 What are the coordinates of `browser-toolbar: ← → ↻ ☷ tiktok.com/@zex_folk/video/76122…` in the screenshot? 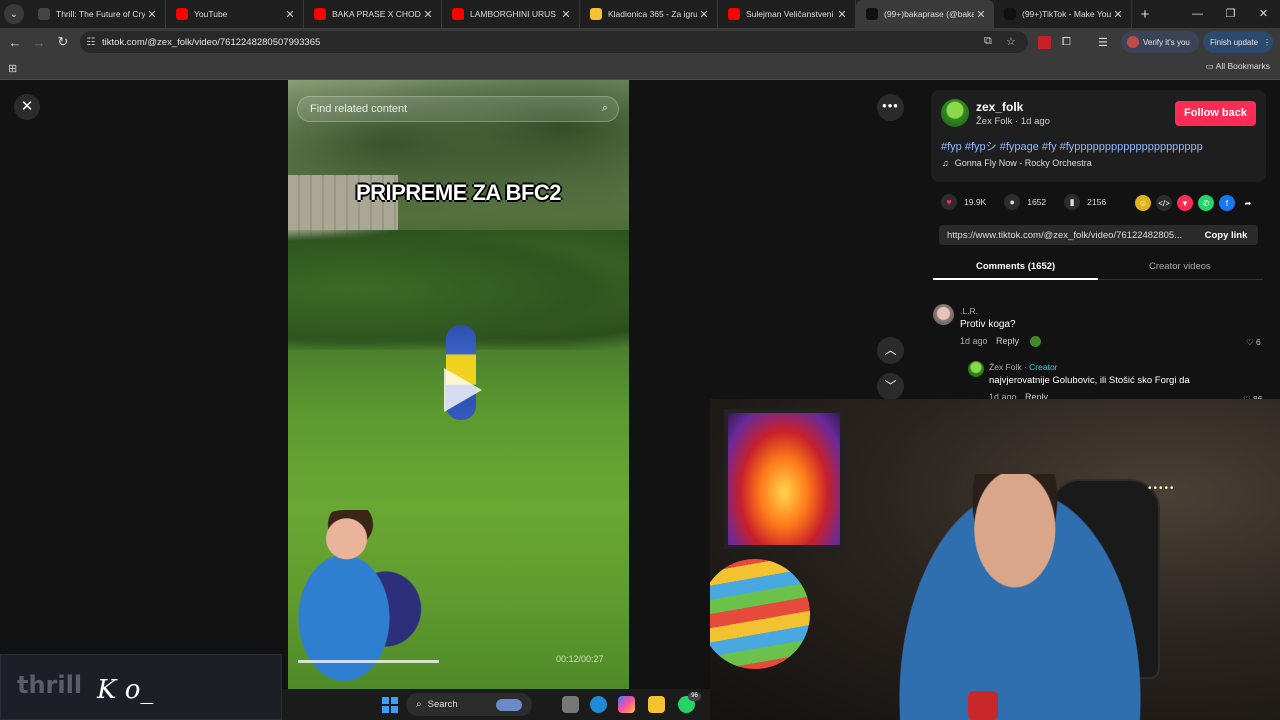 It's located at (640, 42).